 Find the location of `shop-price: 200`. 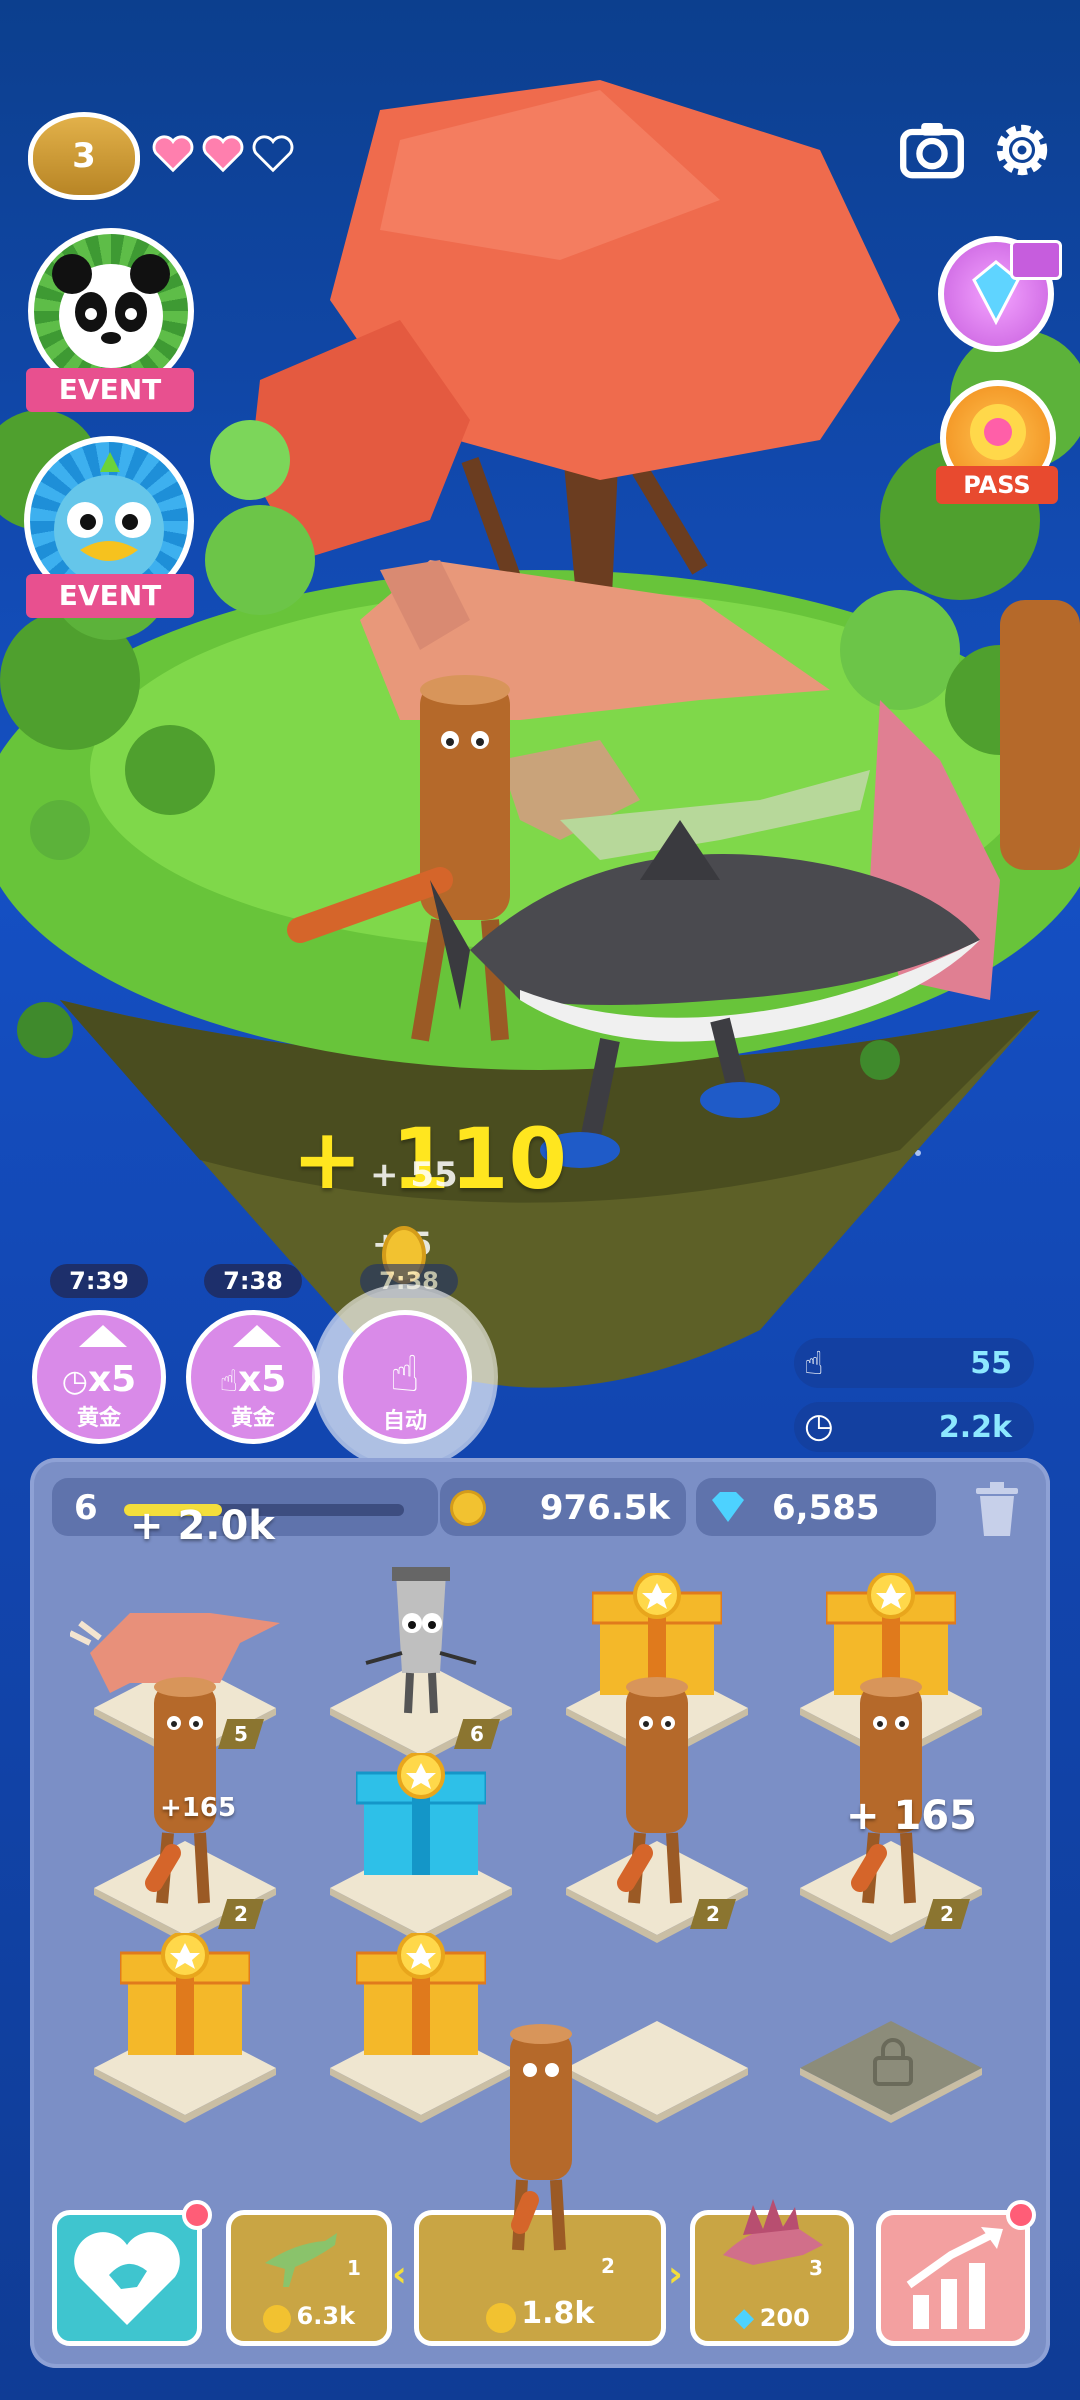

shop-price: 200 is located at coordinates (784, 2318).